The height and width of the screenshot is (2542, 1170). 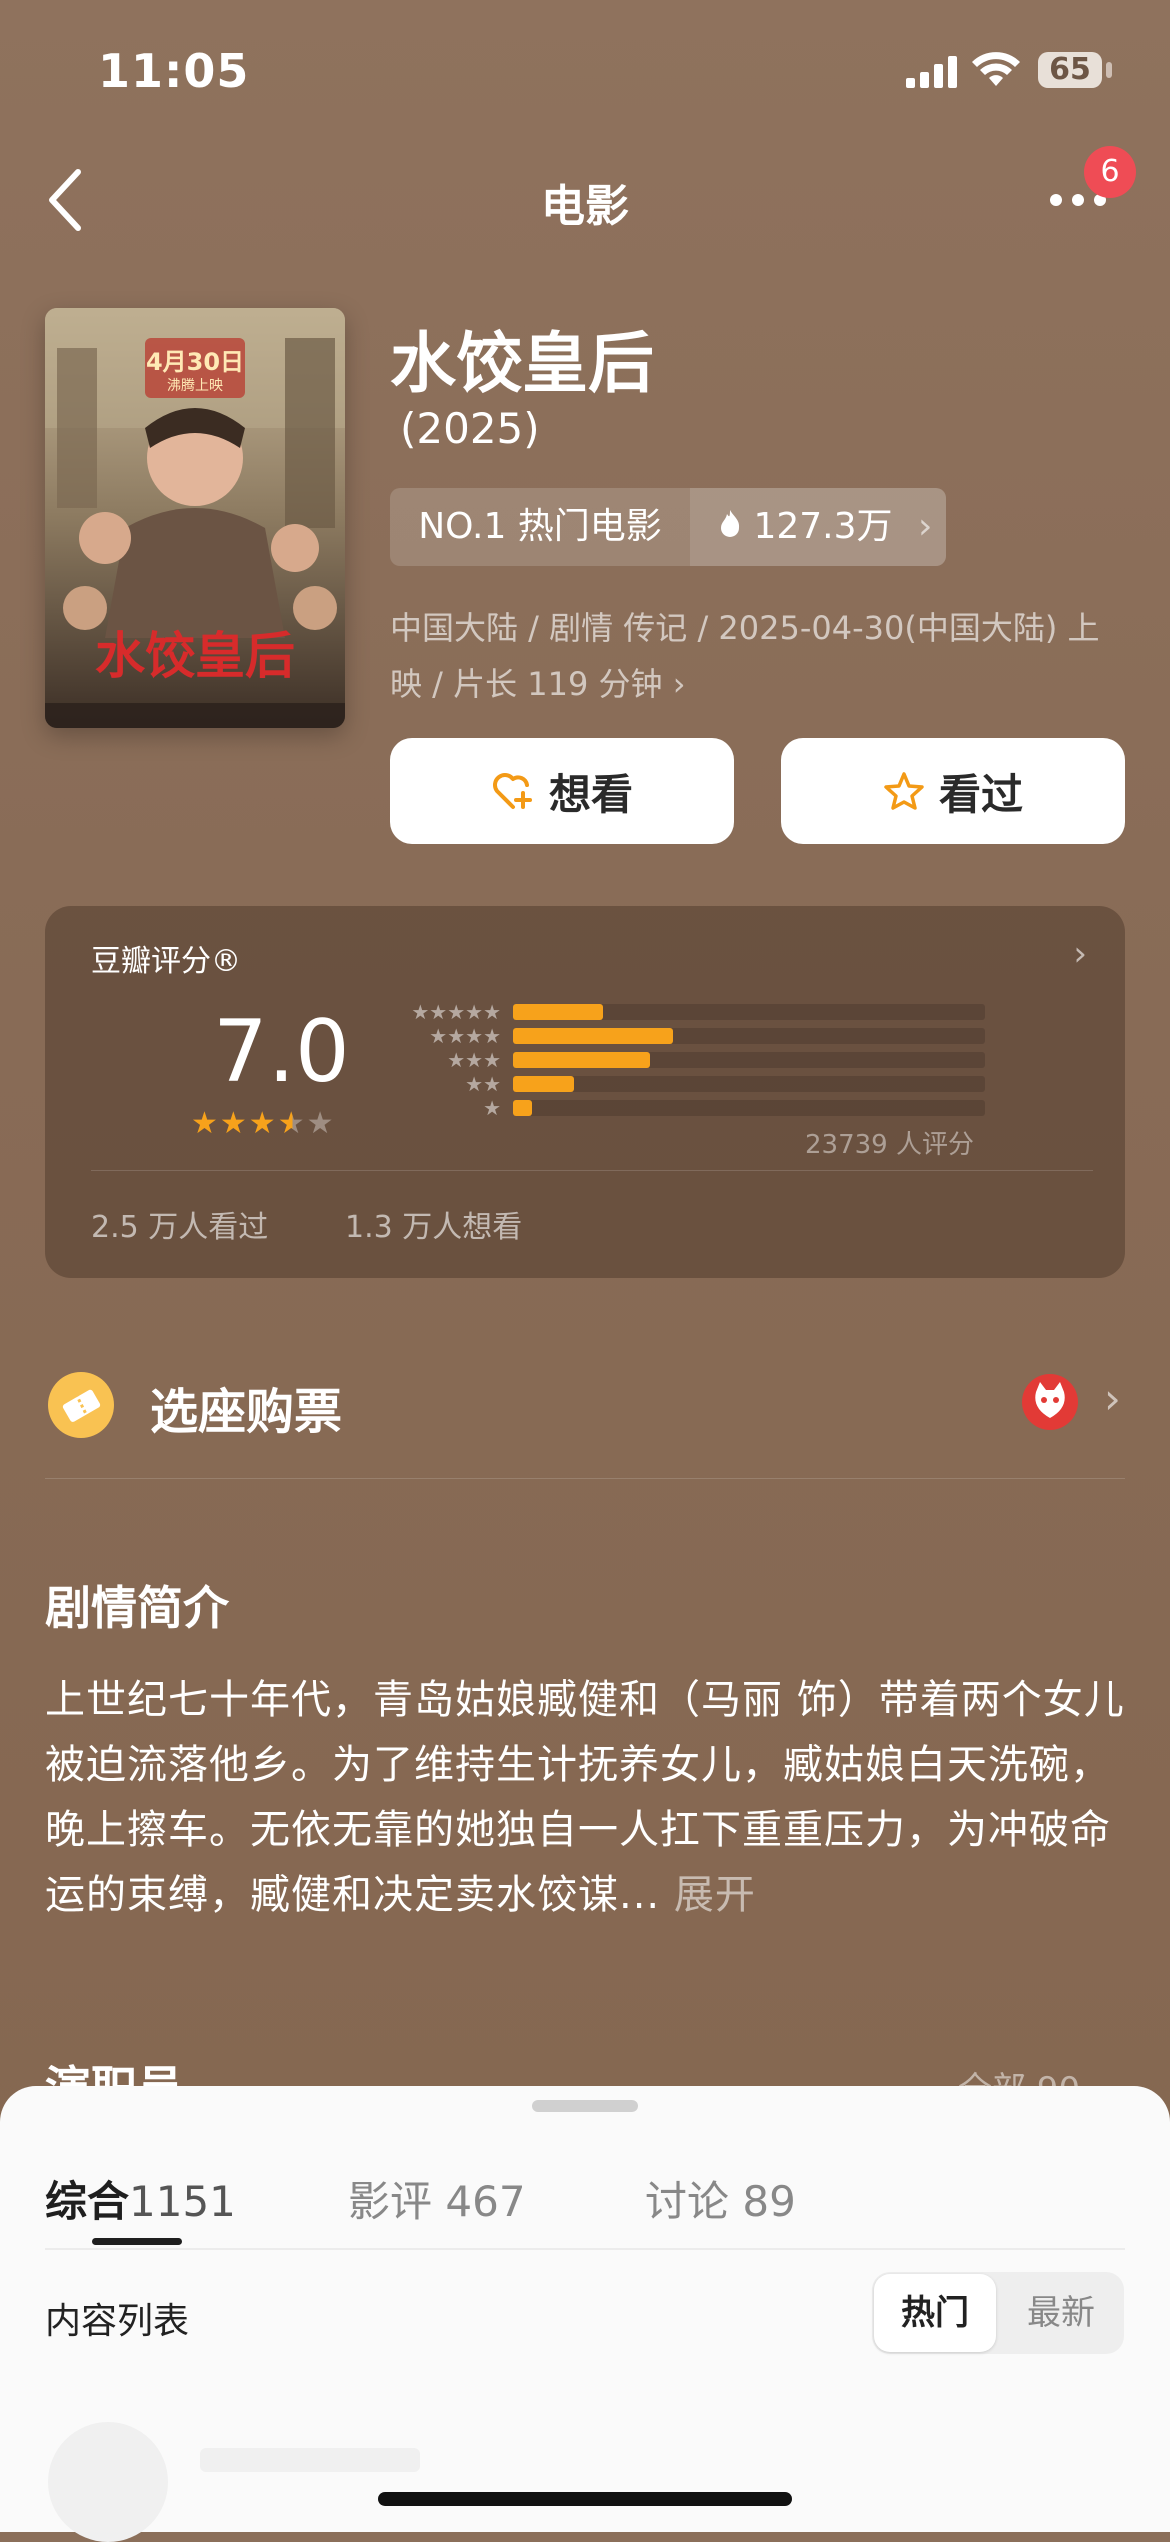 What do you see at coordinates (769, 2201) in the screenshot?
I see `tab-count: 89` at bounding box center [769, 2201].